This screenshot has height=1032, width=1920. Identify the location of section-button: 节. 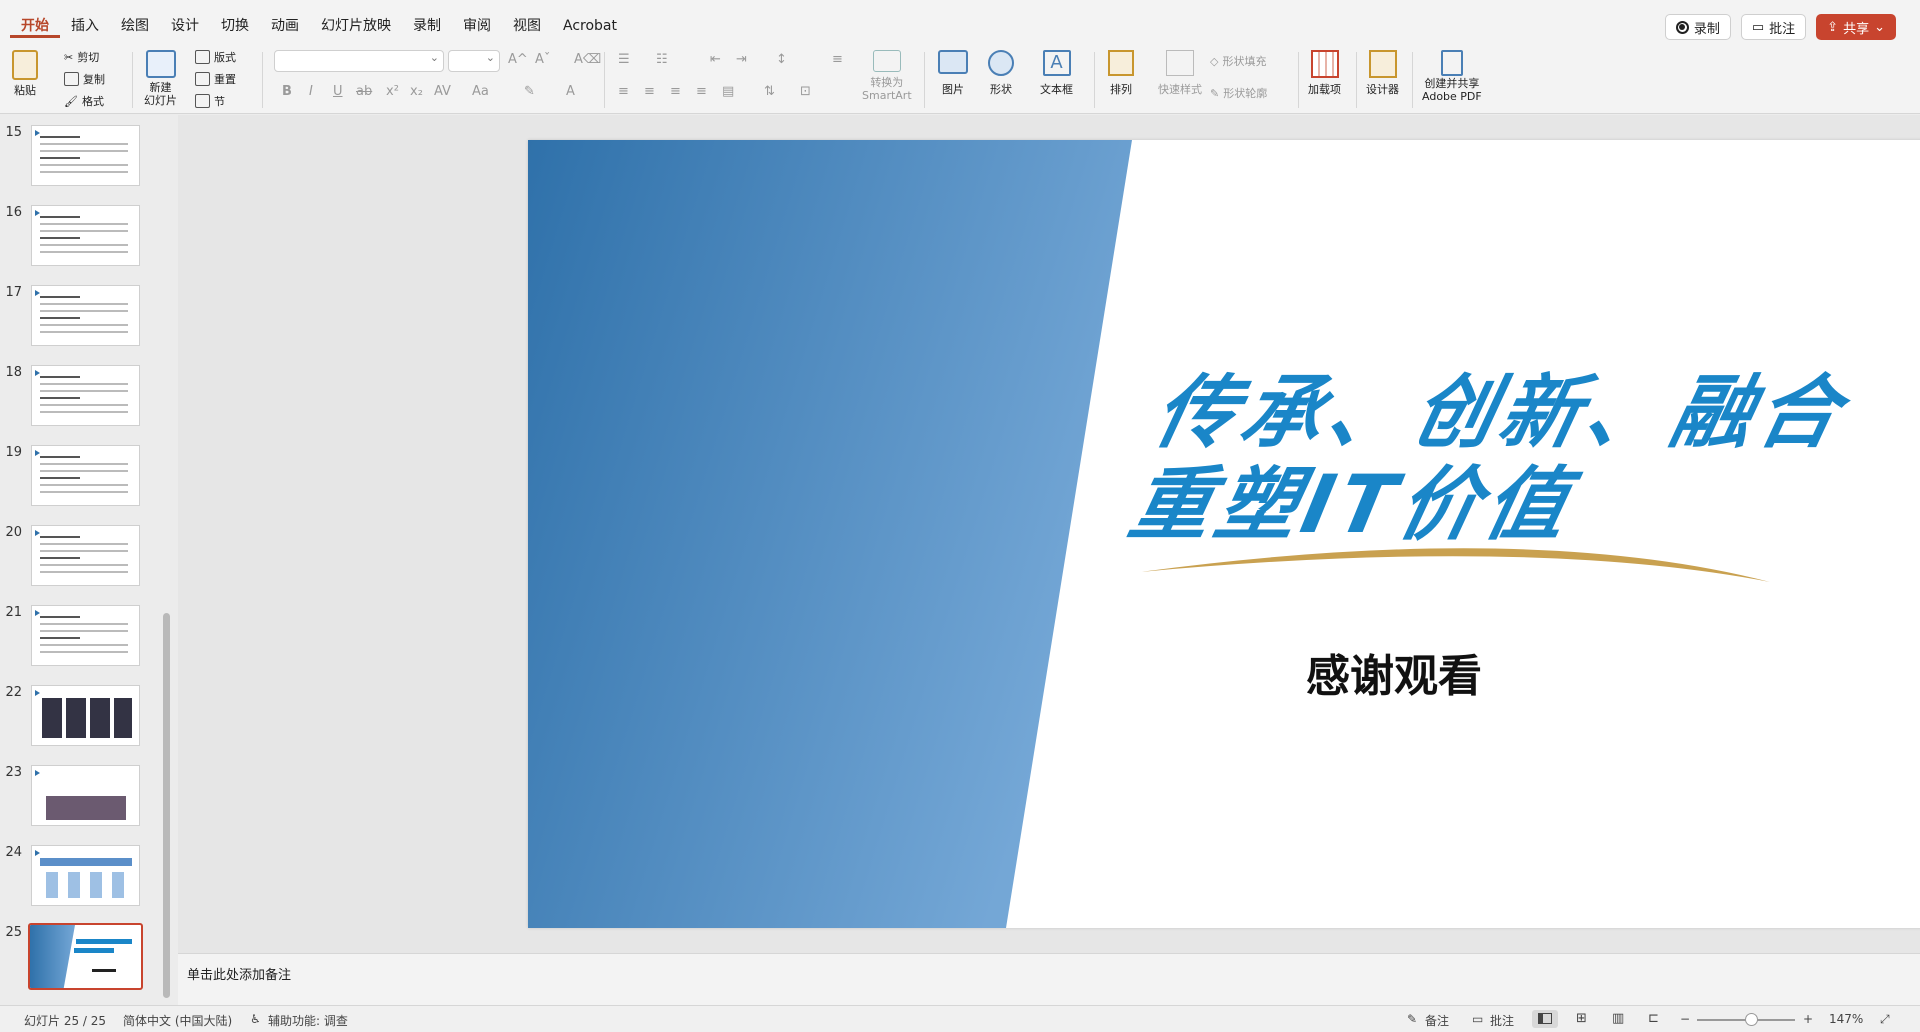
(210, 101).